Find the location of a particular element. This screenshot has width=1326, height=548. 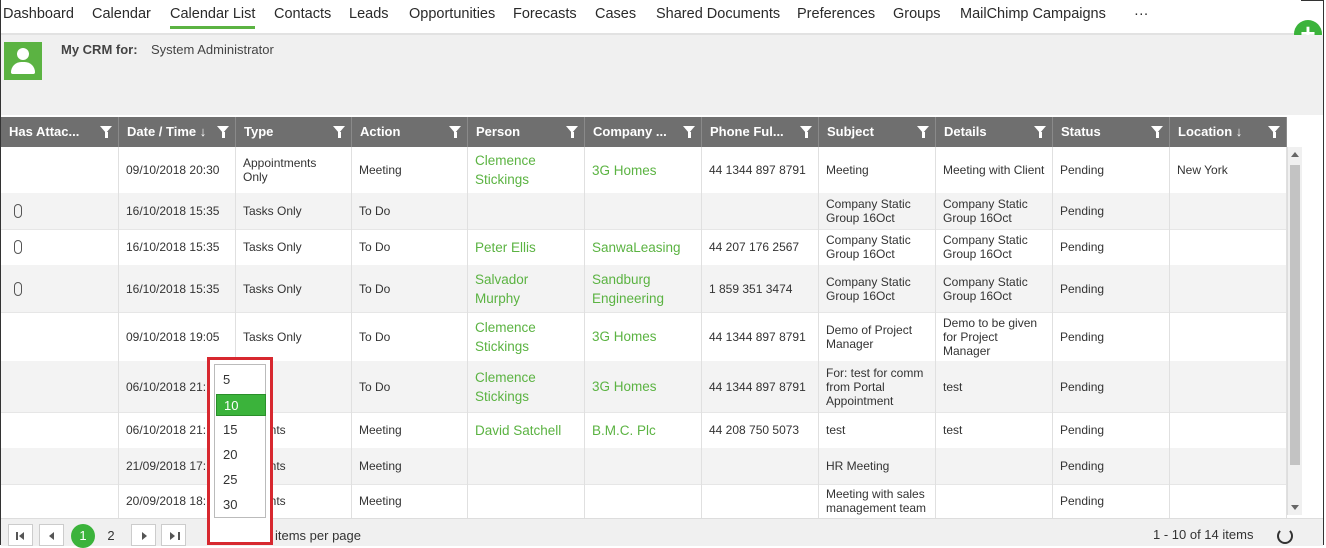

nav-item: Groups is located at coordinates (917, 14).